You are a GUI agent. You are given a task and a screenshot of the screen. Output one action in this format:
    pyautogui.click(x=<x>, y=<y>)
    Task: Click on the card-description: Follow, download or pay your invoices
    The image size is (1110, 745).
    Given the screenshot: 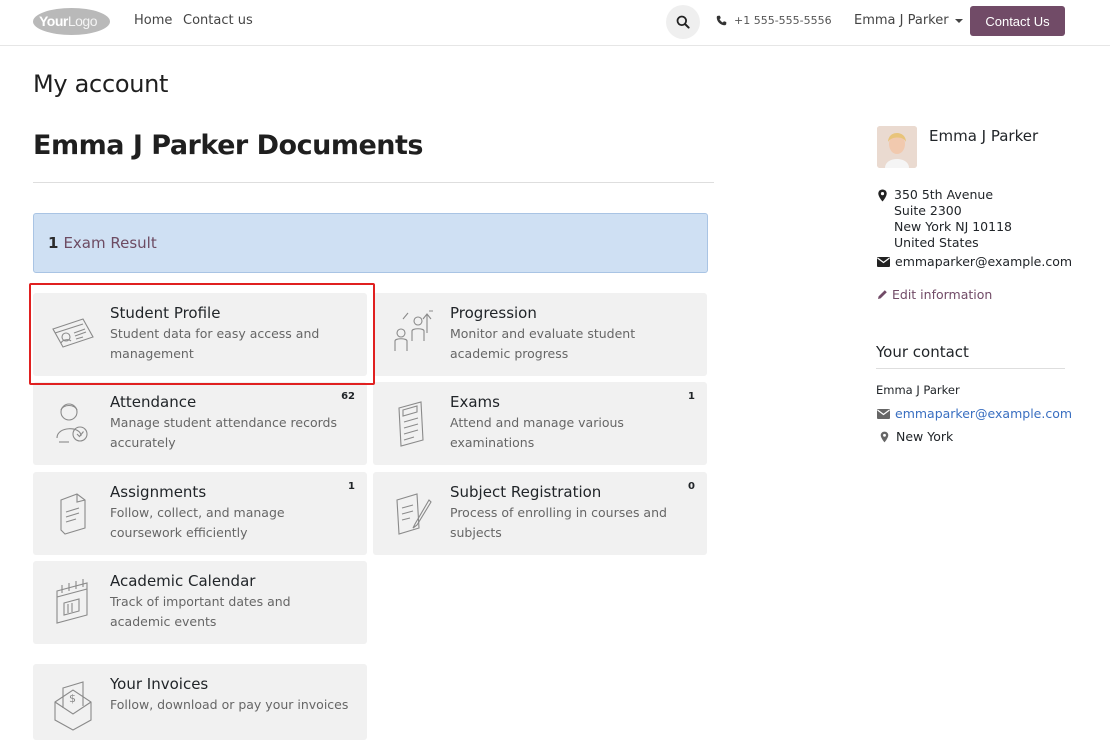 What is the action you would take?
    pyautogui.click(x=229, y=704)
    